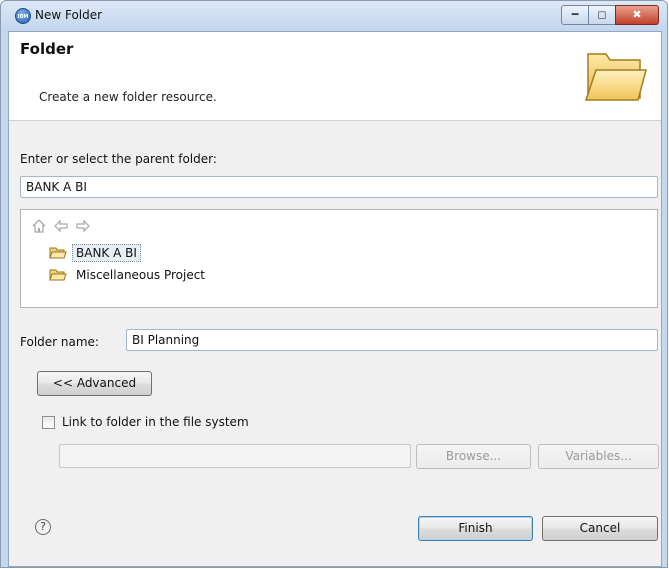 This screenshot has height=569, width=669. I want to click on window-controls: ━ ◻ ✖, so click(610, 15).